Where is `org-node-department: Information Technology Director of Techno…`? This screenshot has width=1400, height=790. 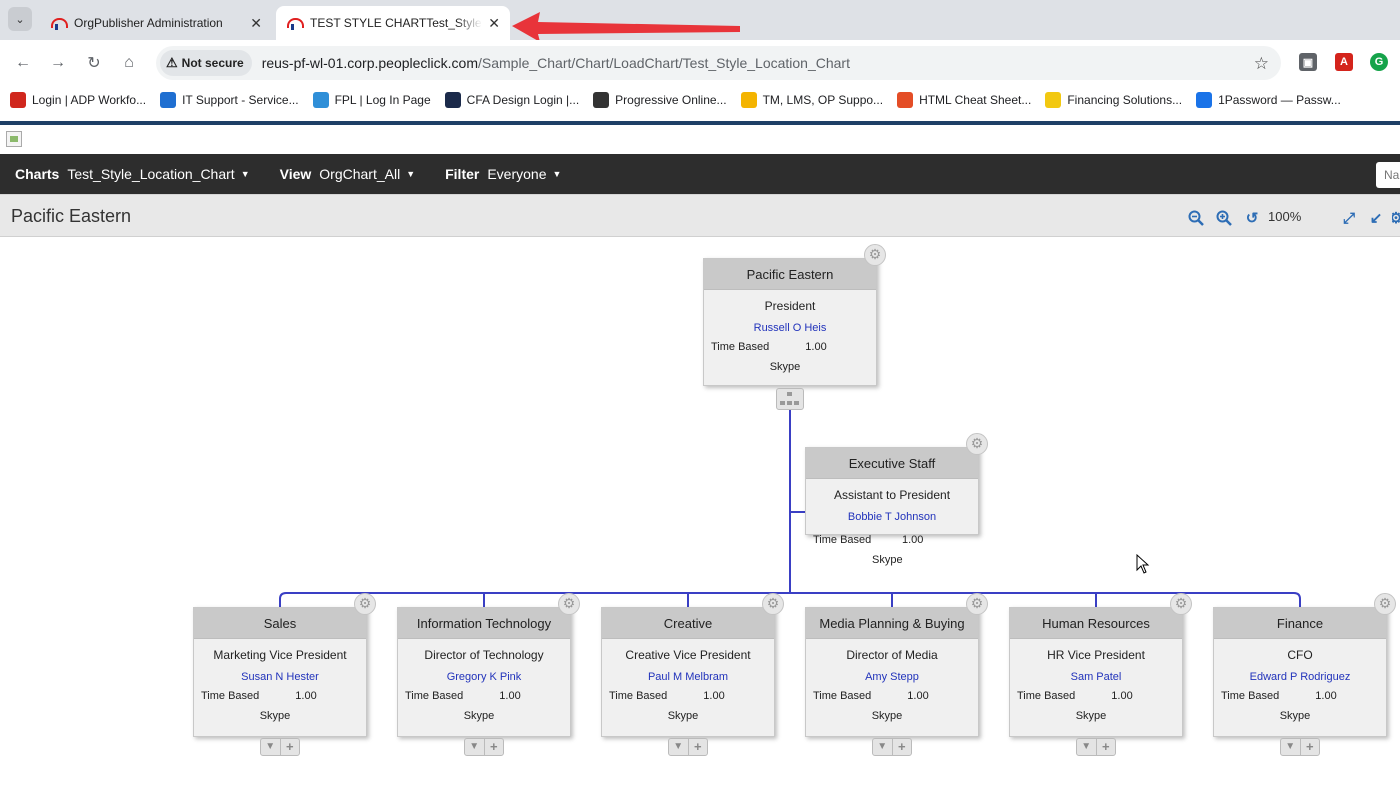
org-node-department: Information Technology Director of Techno… is located at coordinates (484, 672).